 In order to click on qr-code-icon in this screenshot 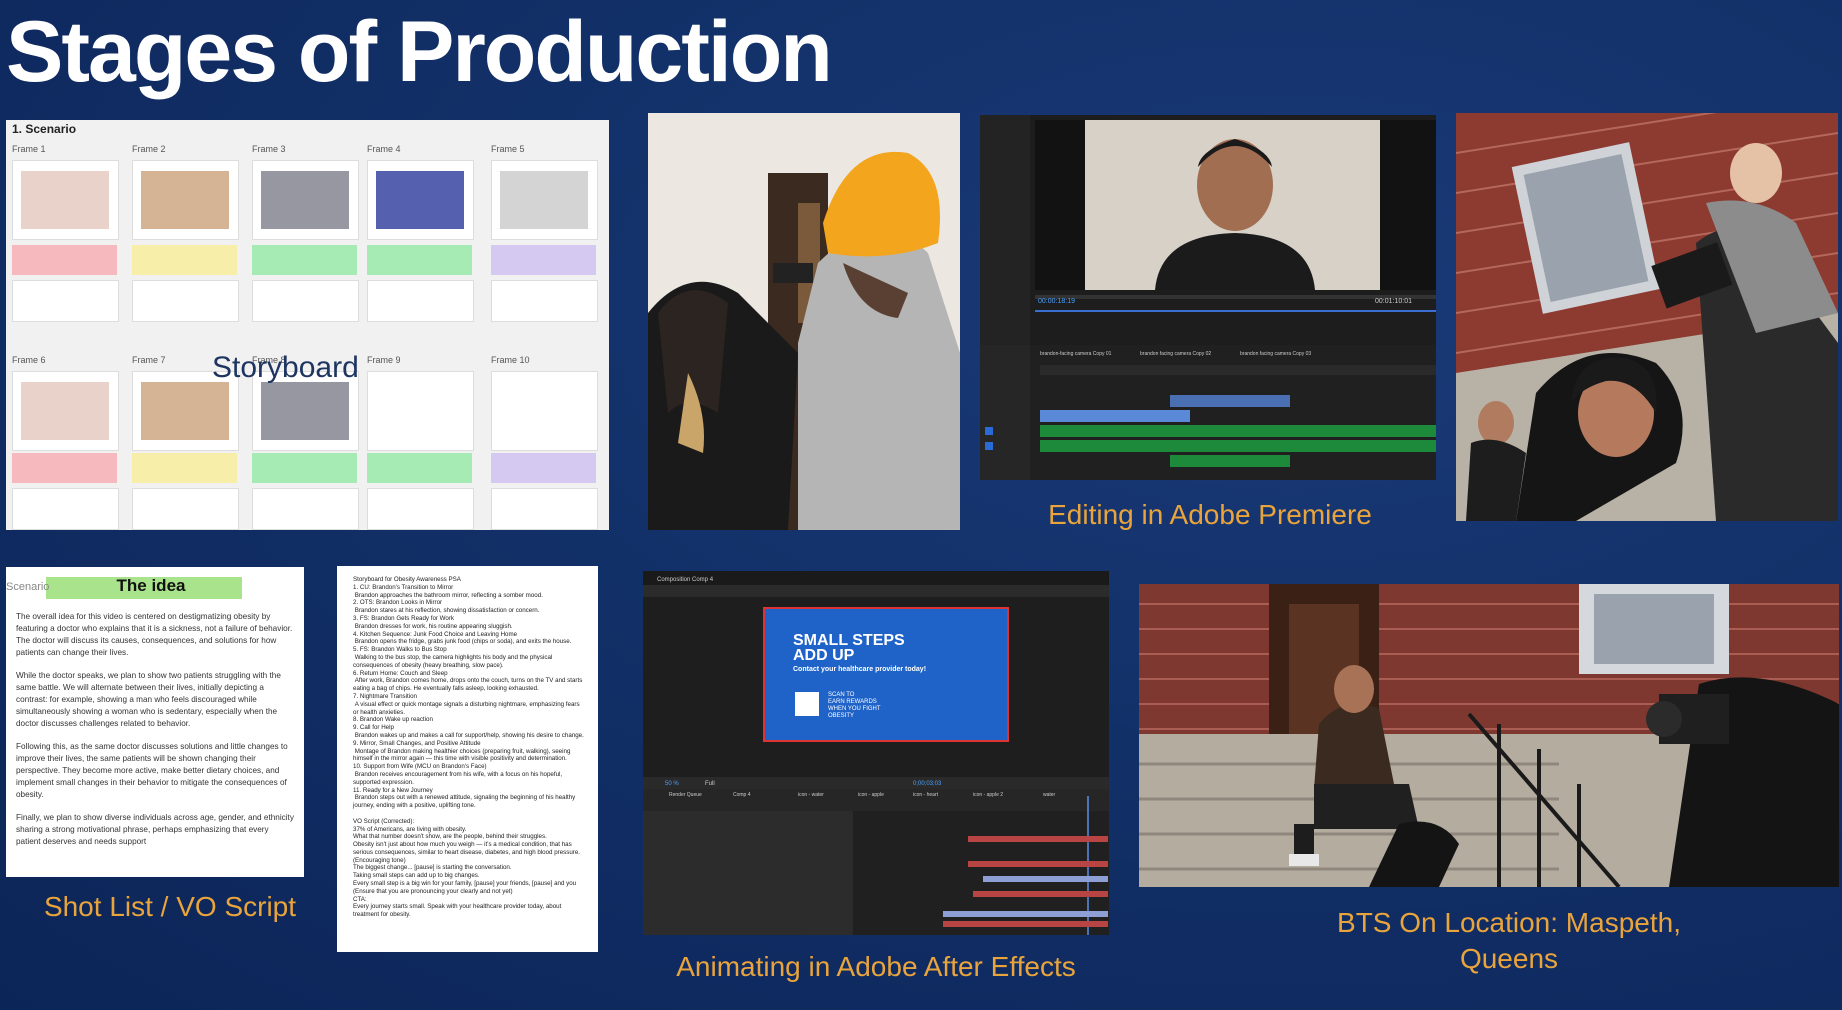, I will do `click(807, 704)`.